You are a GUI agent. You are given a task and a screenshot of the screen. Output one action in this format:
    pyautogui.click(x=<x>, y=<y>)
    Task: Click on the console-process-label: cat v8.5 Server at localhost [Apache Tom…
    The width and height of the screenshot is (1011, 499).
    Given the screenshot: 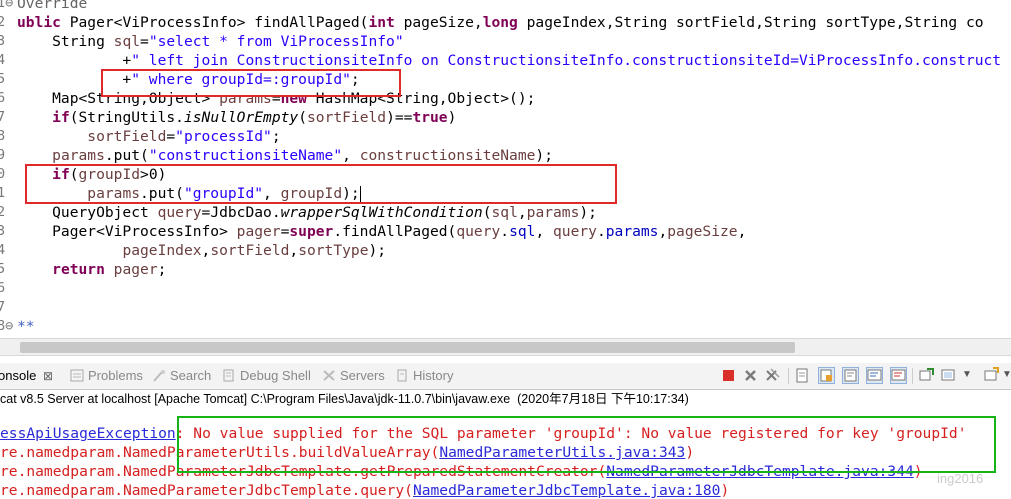 What is the action you would take?
    pyautogui.click(x=505, y=399)
    